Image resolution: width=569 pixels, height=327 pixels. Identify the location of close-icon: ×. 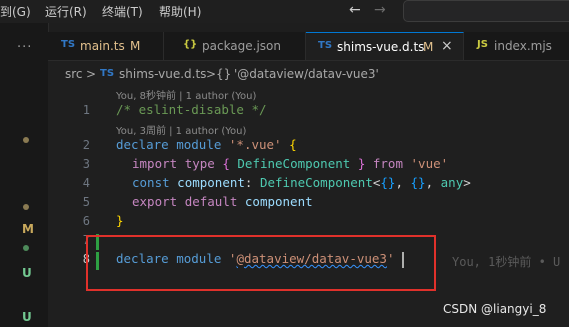
(447, 46).